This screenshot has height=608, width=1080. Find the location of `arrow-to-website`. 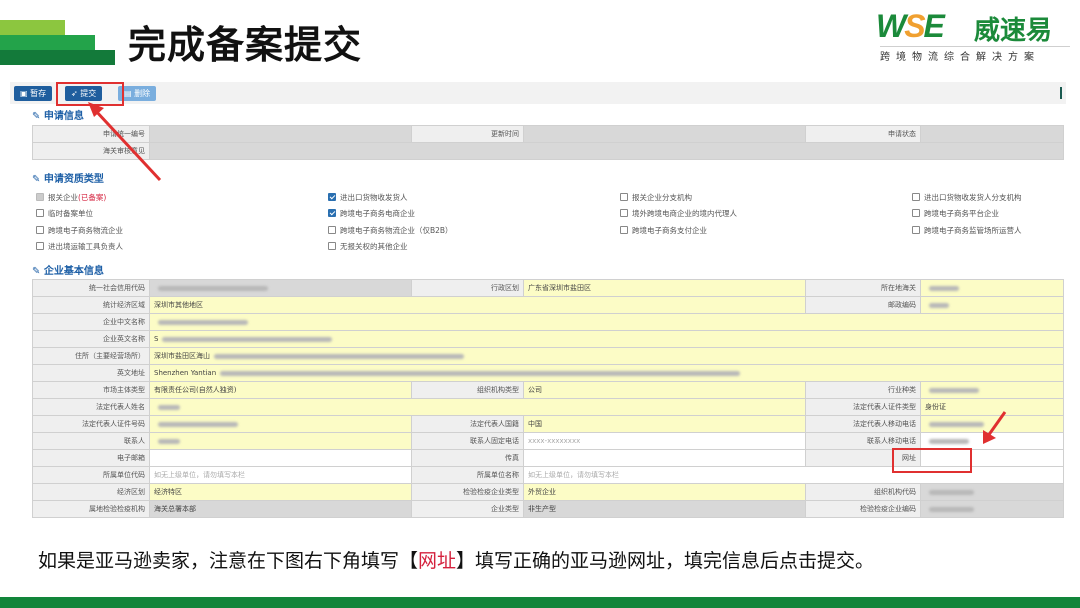

arrow-to-website is located at coordinates (995, 427).